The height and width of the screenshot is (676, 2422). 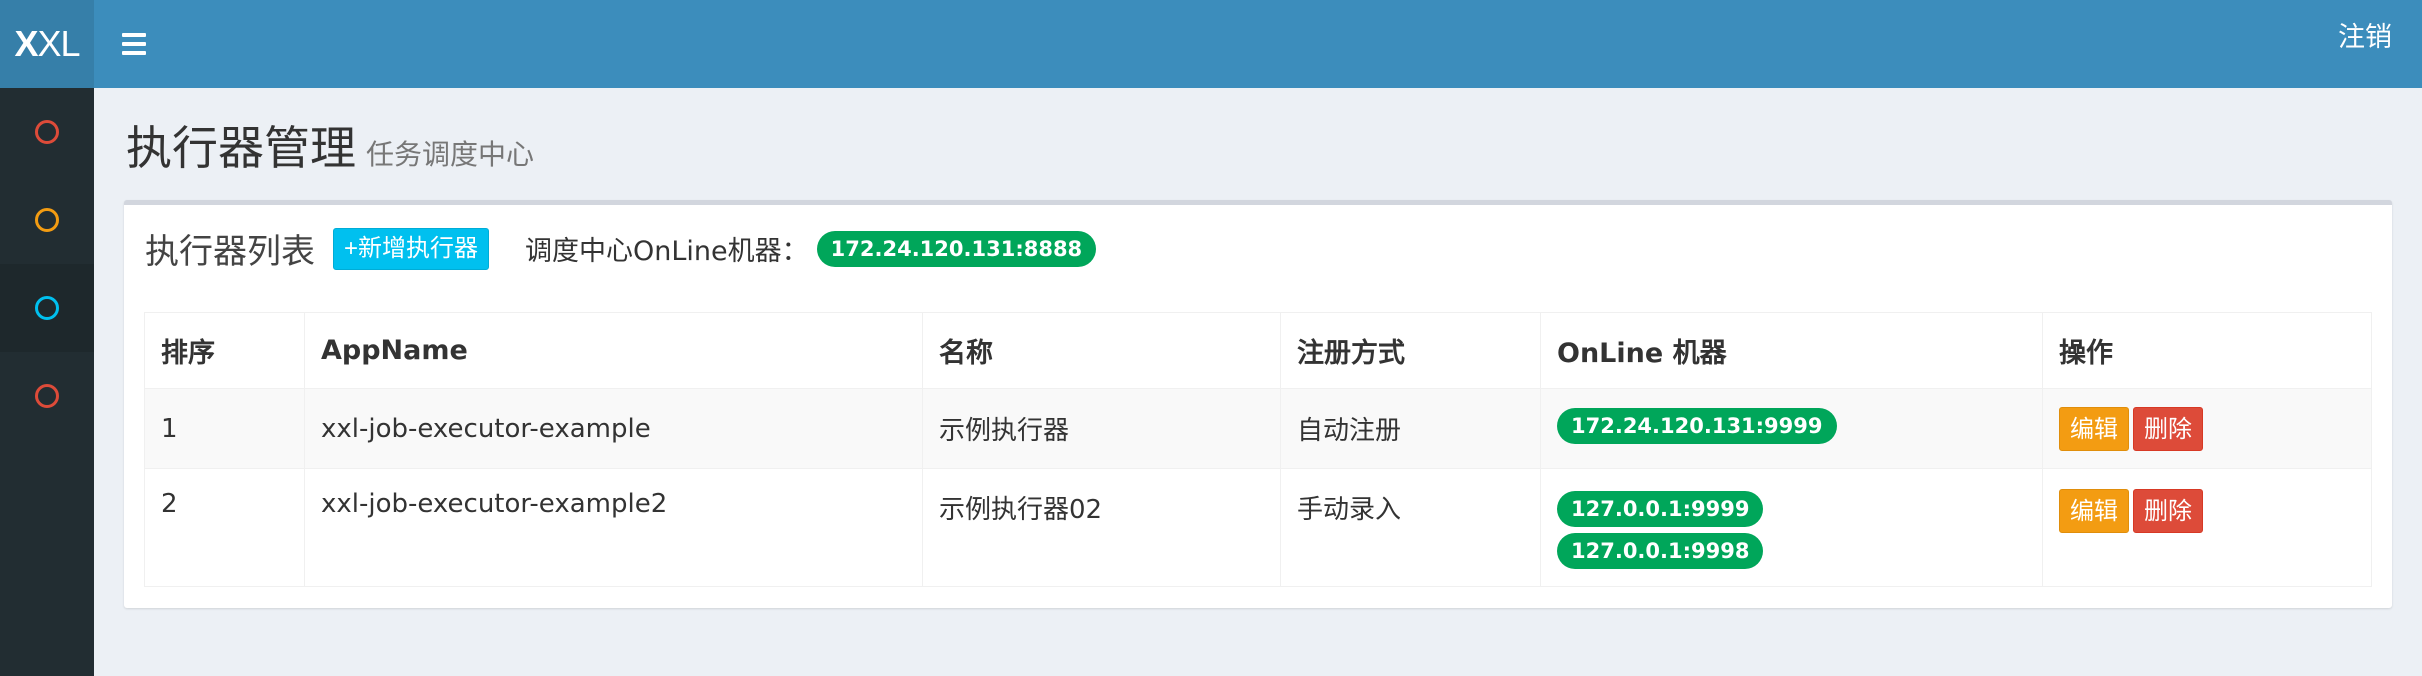 What do you see at coordinates (1791, 527) in the screenshot?
I see `cell-online-machines: 127.0.0.1:9999 127.0.0.1:9998` at bounding box center [1791, 527].